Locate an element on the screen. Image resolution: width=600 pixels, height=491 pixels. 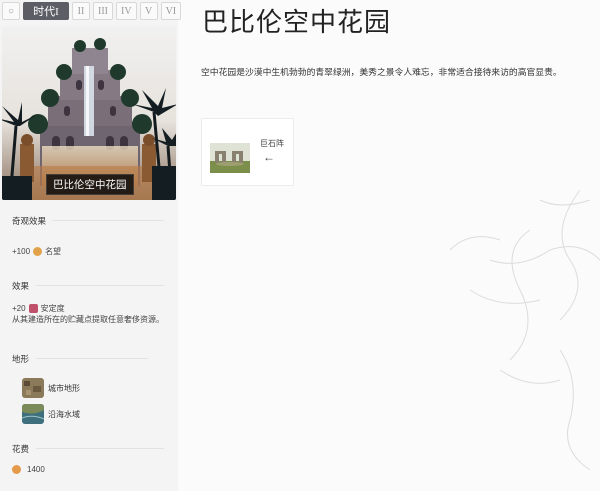
urban-terrain-icon is located at coordinates (33, 388).